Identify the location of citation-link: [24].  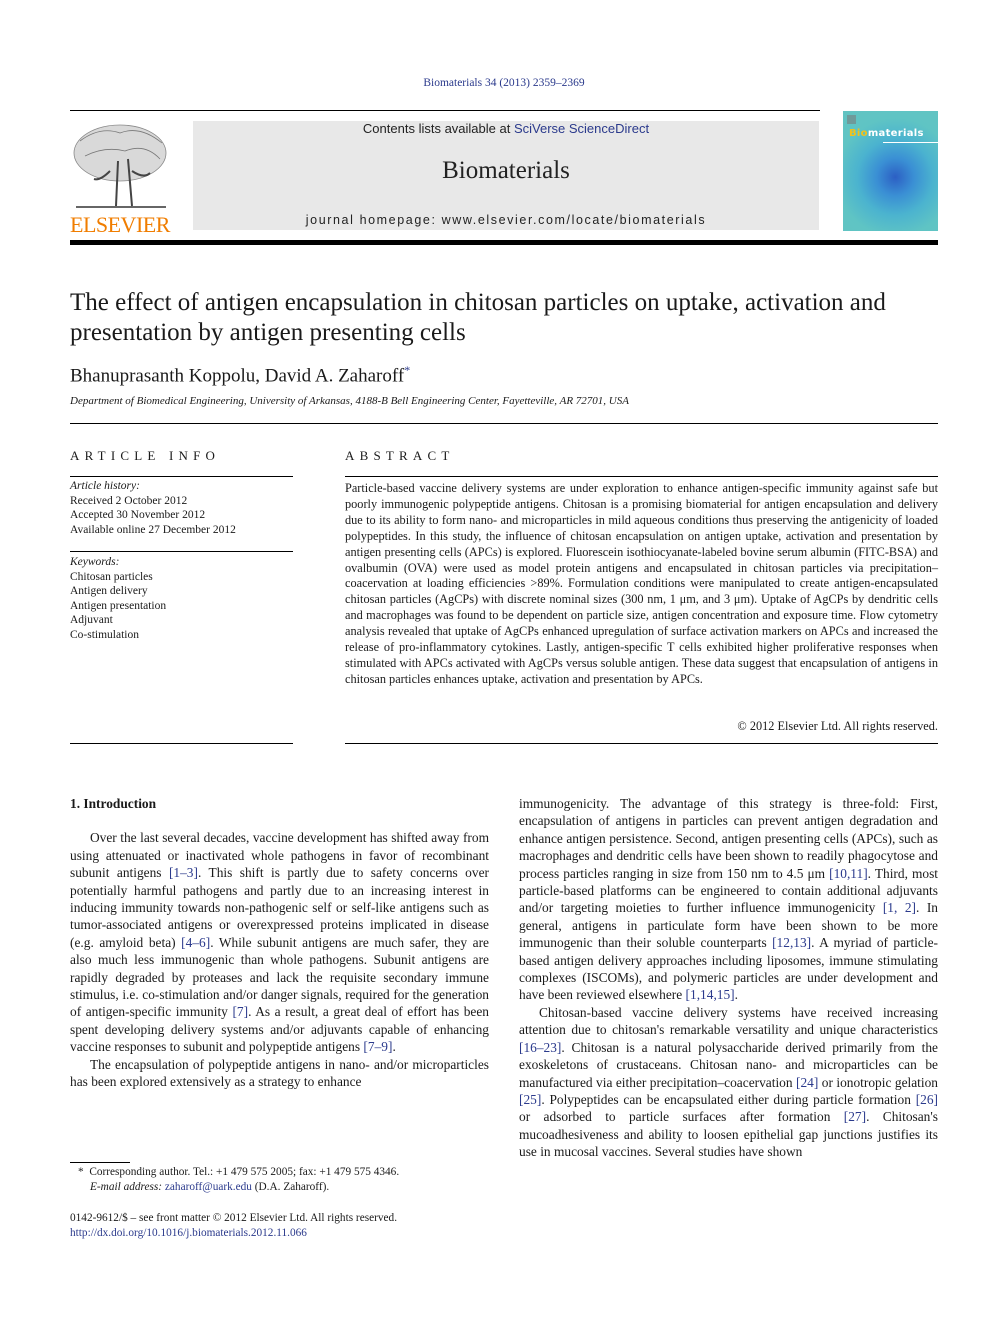
(807, 1082).